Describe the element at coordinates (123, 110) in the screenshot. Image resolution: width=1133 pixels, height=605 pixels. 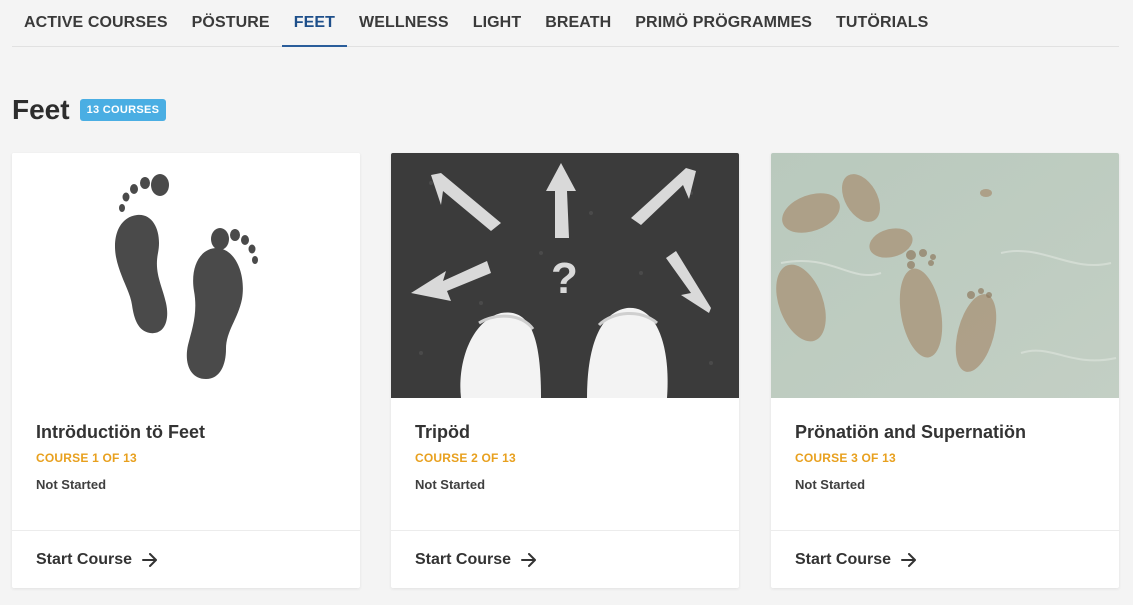
I see `course-count-badge: 13 COURSES` at that location.